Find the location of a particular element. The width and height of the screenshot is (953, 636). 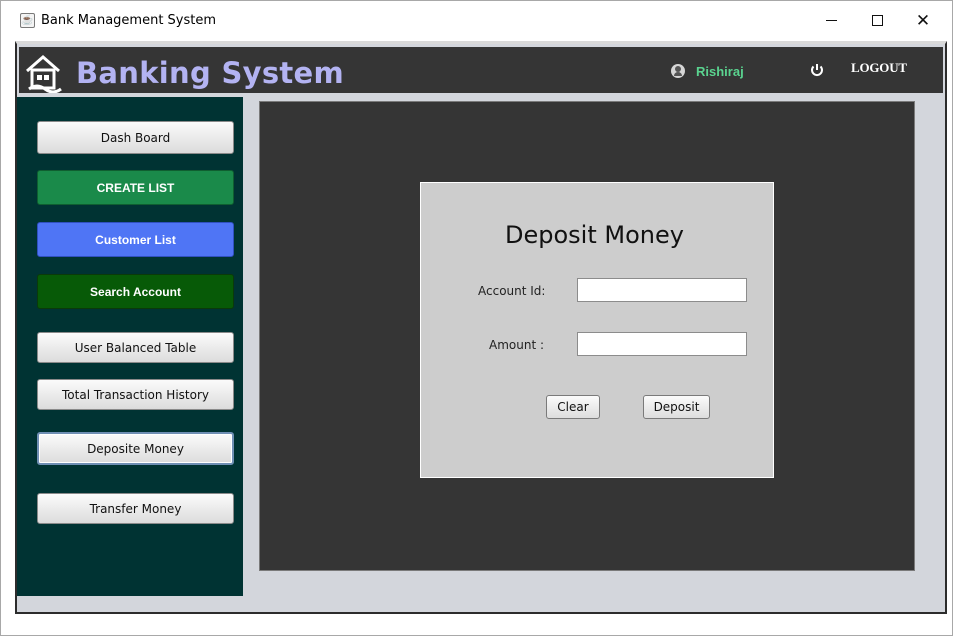

sidebar-item-search-account: Search Account is located at coordinates (135, 291).